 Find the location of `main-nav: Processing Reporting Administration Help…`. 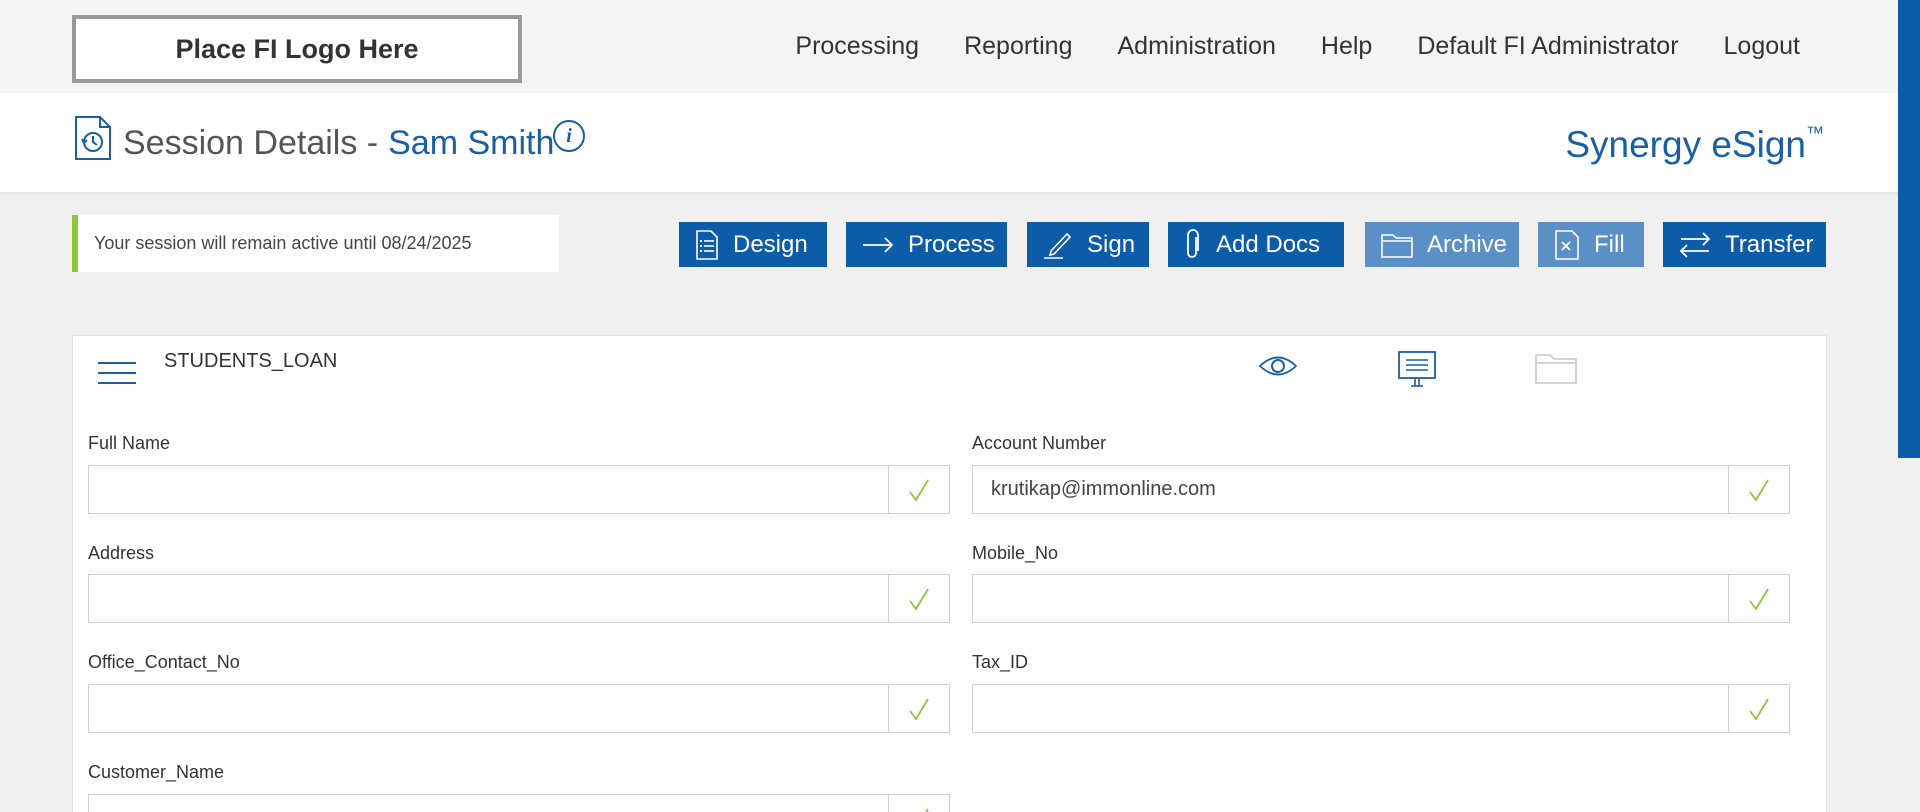

main-nav: Processing Reporting Administration Help… is located at coordinates (1297, 46).